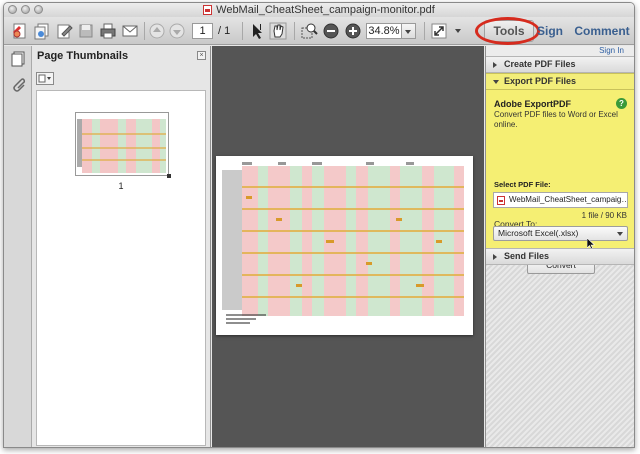  Describe the element at coordinates (331, 31) in the screenshot. I see `zoom-out-icon` at that location.